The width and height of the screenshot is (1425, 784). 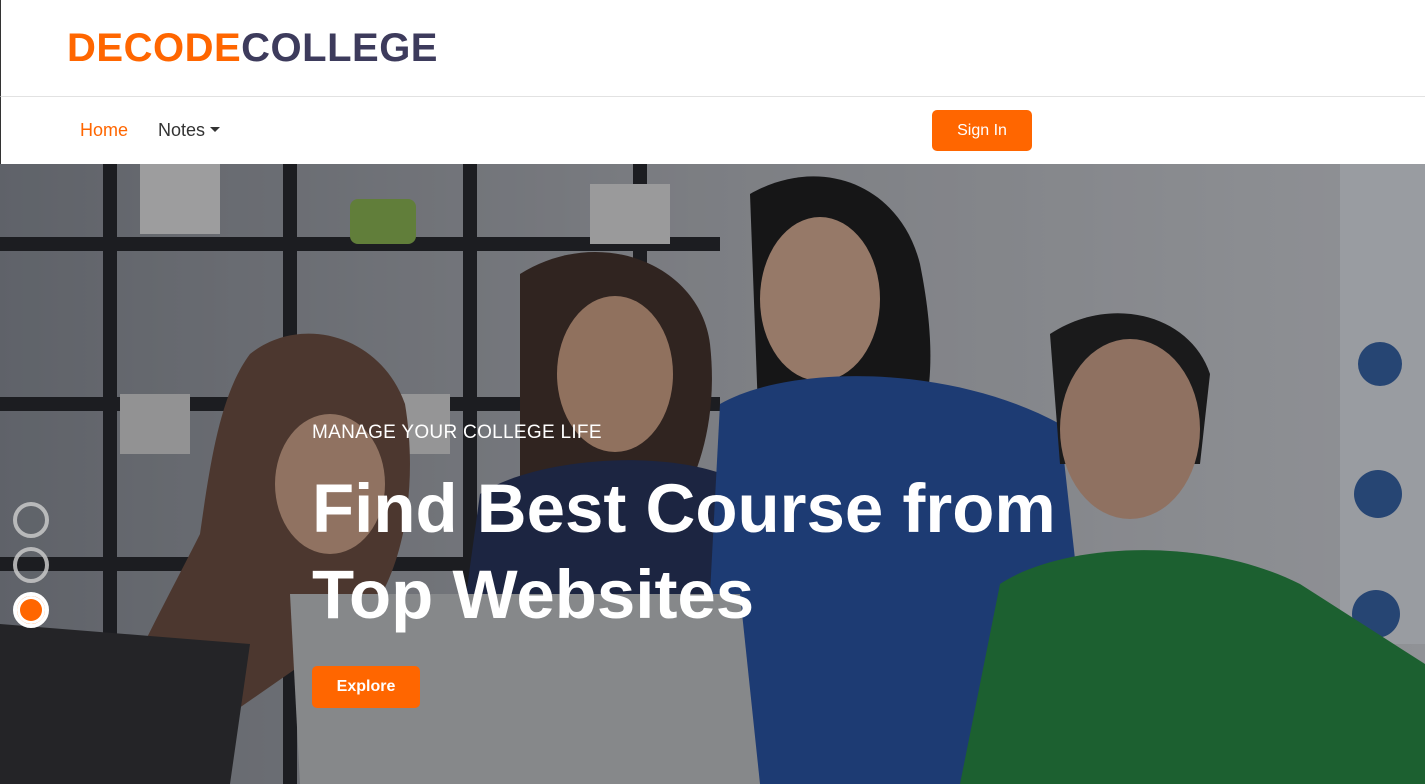 What do you see at coordinates (215, 129) in the screenshot?
I see `chevron-down-icon` at bounding box center [215, 129].